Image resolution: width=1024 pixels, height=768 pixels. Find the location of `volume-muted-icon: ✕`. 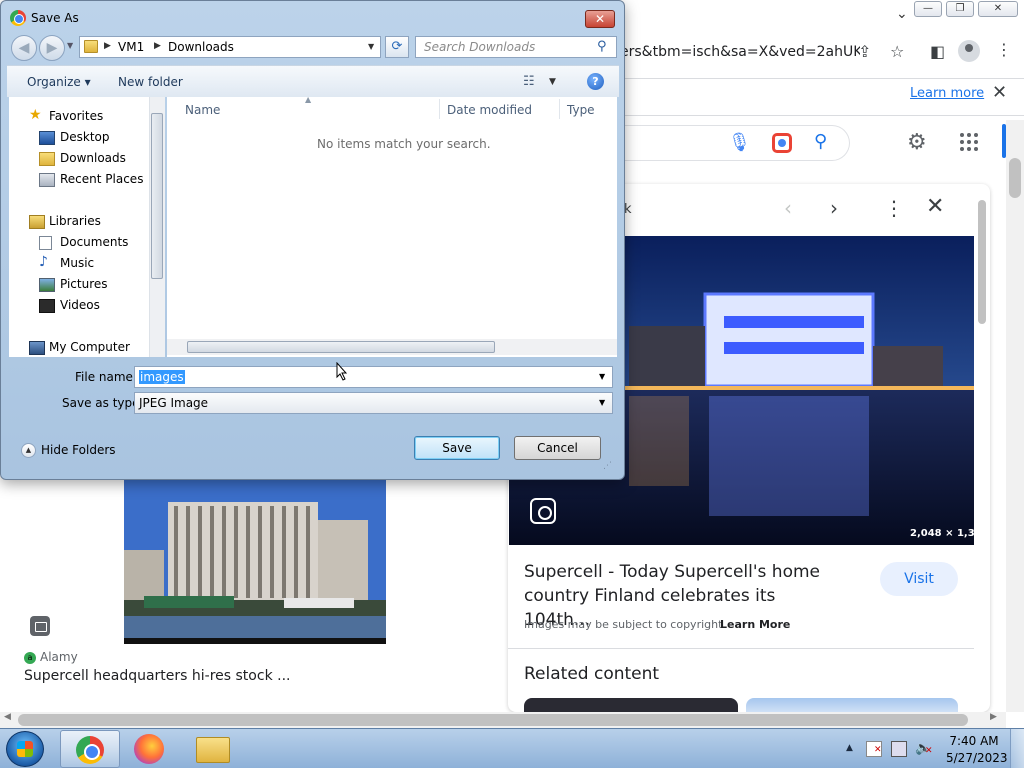

volume-muted-icon: ✕ is located at coordinates (929, 751).